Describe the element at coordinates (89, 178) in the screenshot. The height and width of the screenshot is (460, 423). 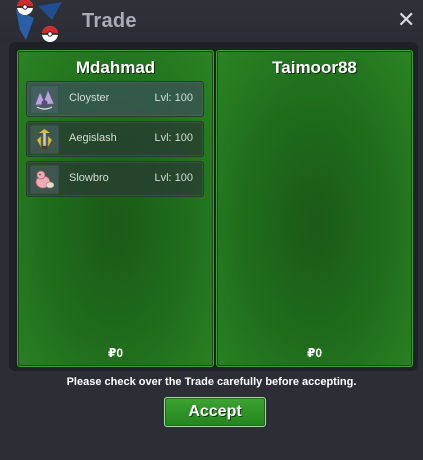
I see `pokemon-name: Slowbro` at that location.